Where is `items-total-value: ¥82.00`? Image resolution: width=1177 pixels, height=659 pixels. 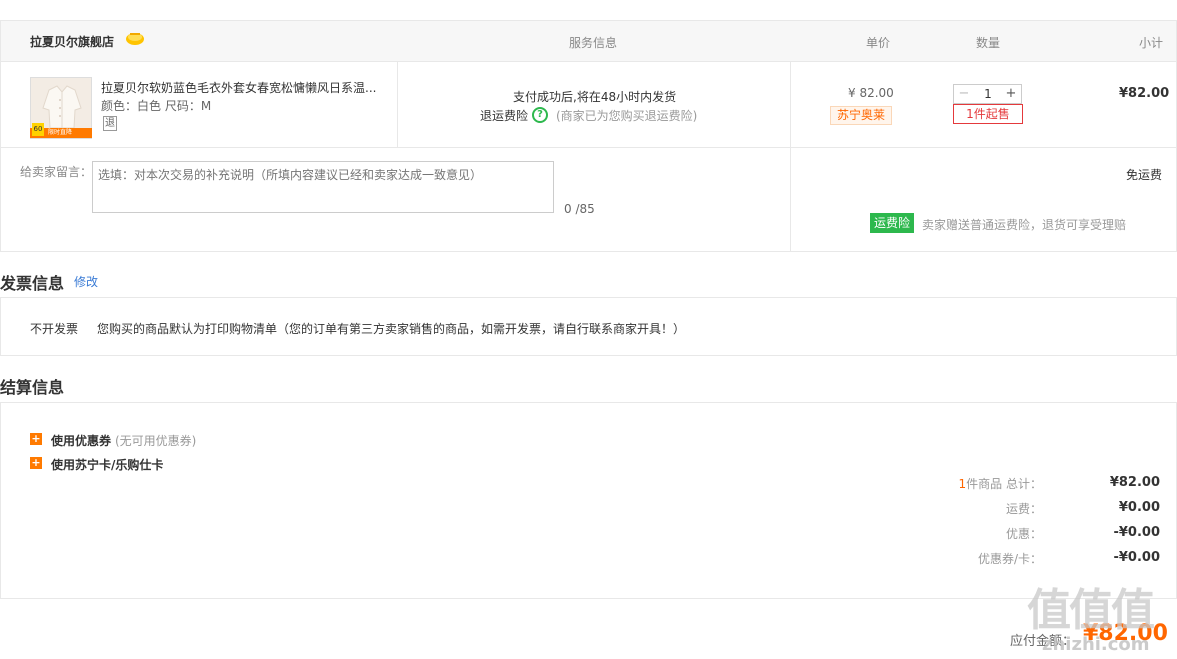 items-total-value: ¥82.00 is located at coordinates (1134, 482).